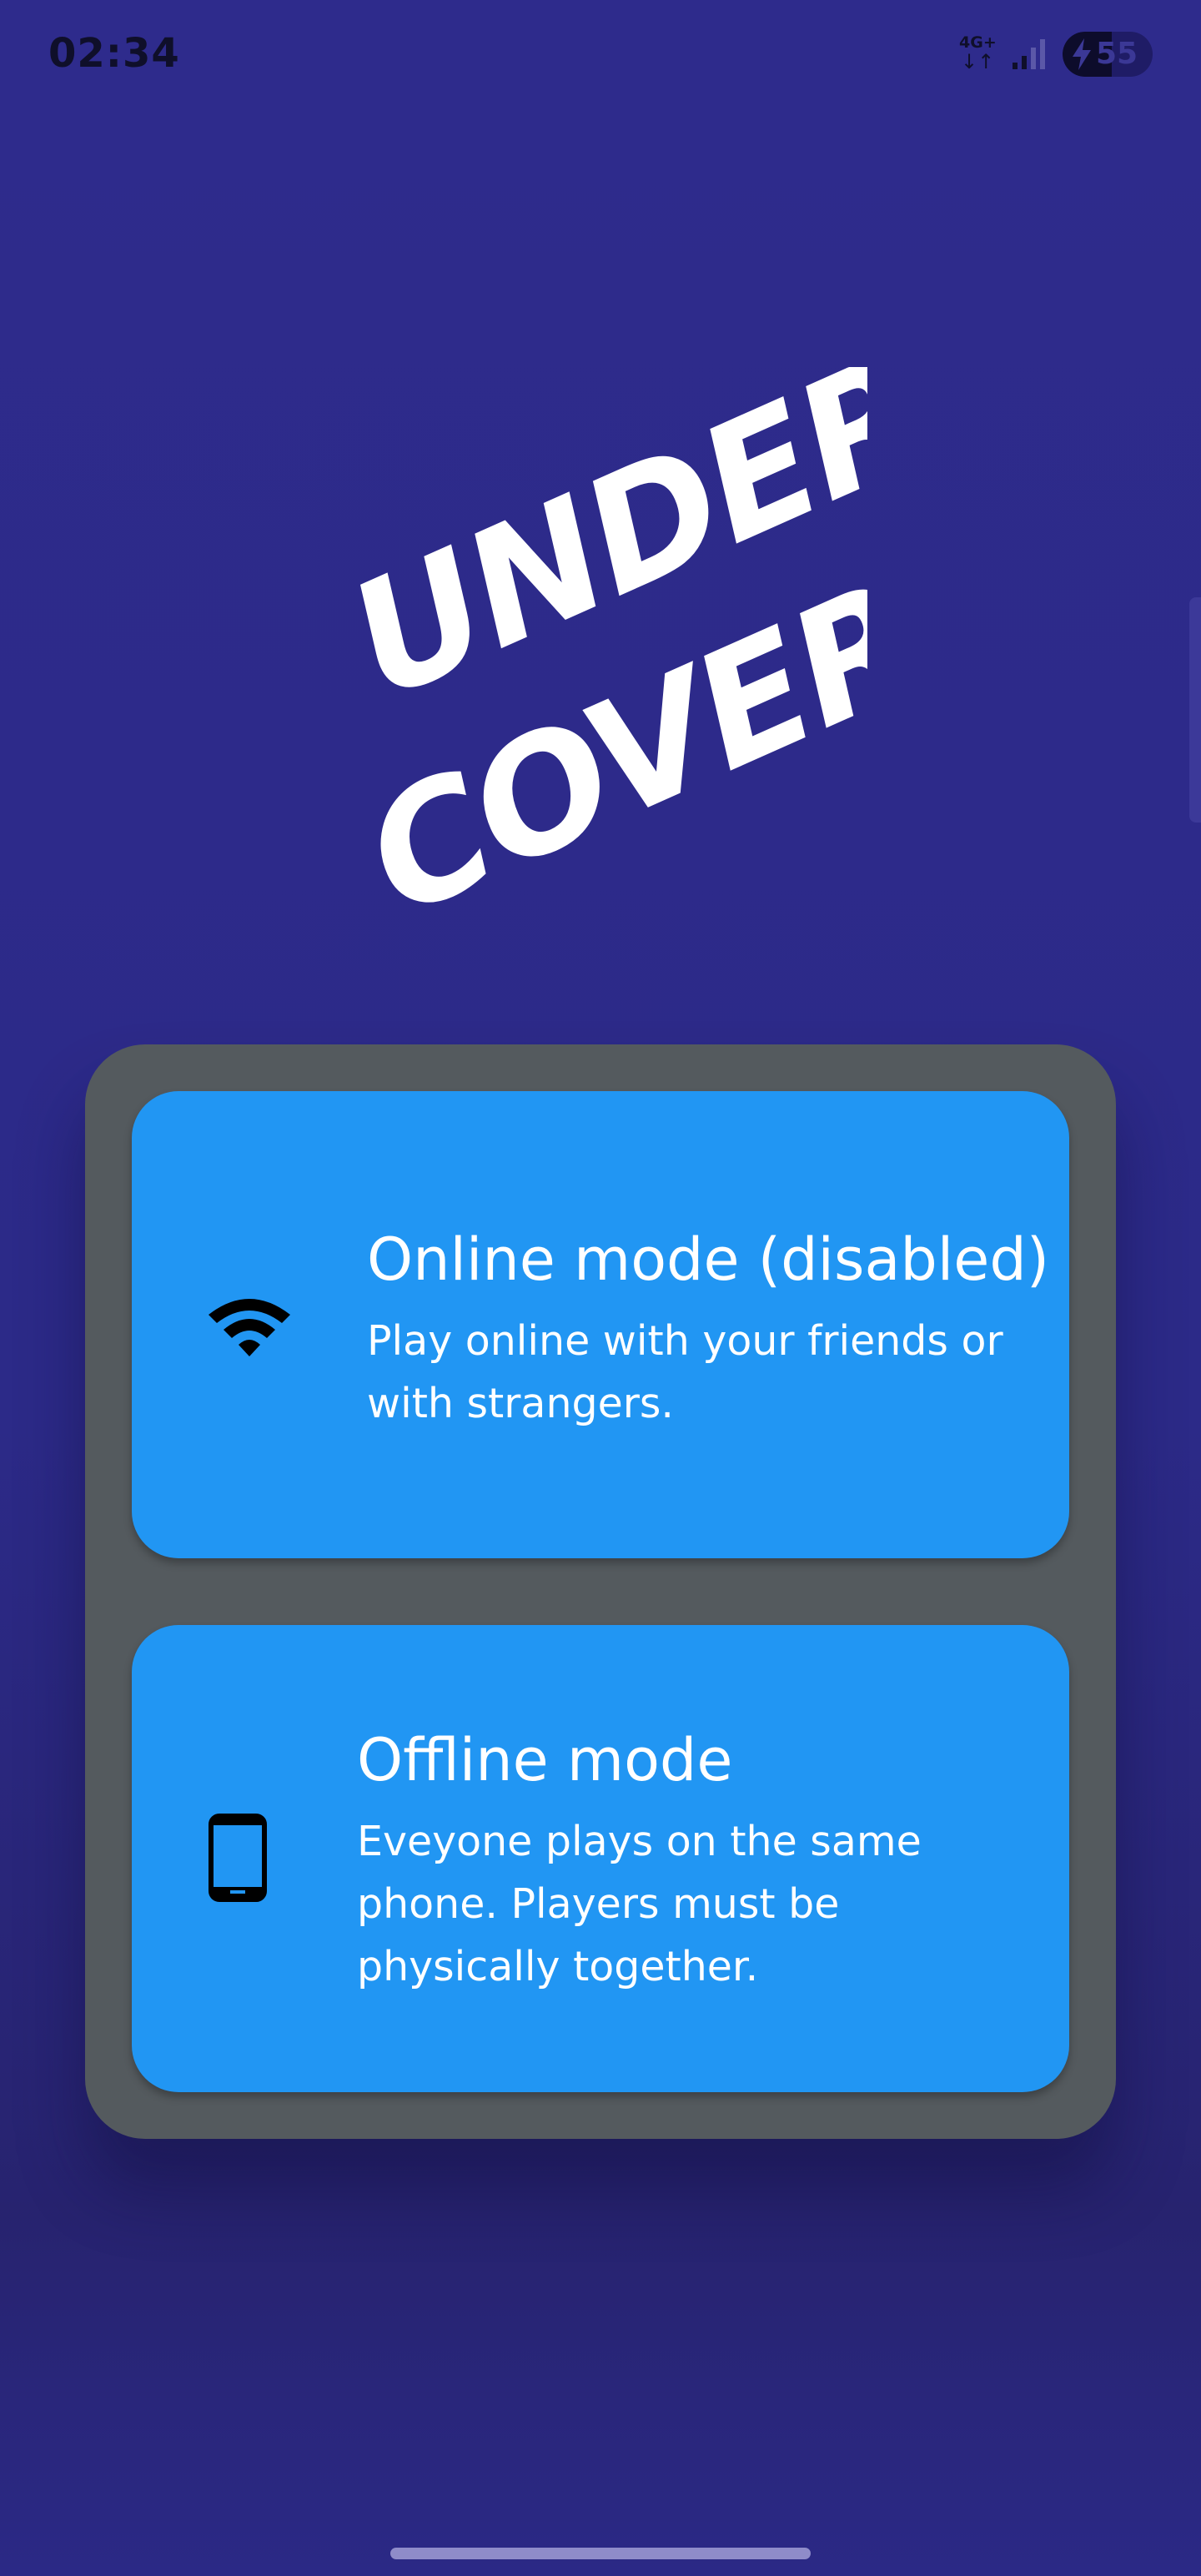  Describe the element at coordinates (238, 1860) in the screenshot. I see `phone-icon` at that location.